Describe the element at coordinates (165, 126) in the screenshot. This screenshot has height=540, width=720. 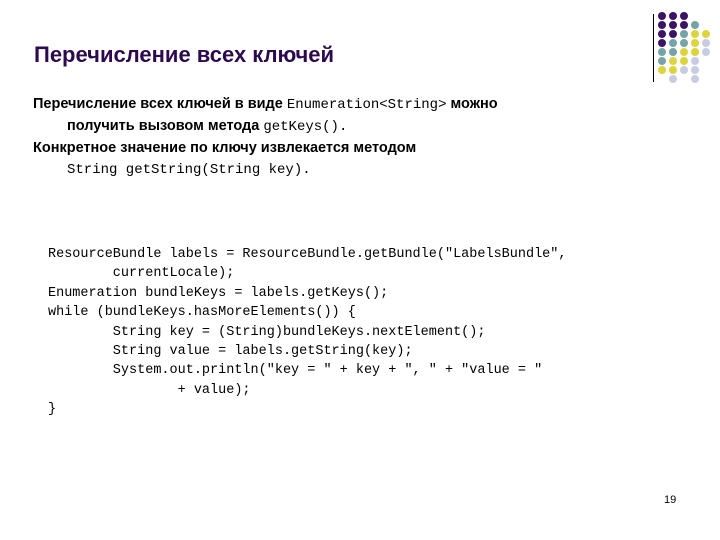
I see `body-line-2-text: получить вызовом метода` at that location.